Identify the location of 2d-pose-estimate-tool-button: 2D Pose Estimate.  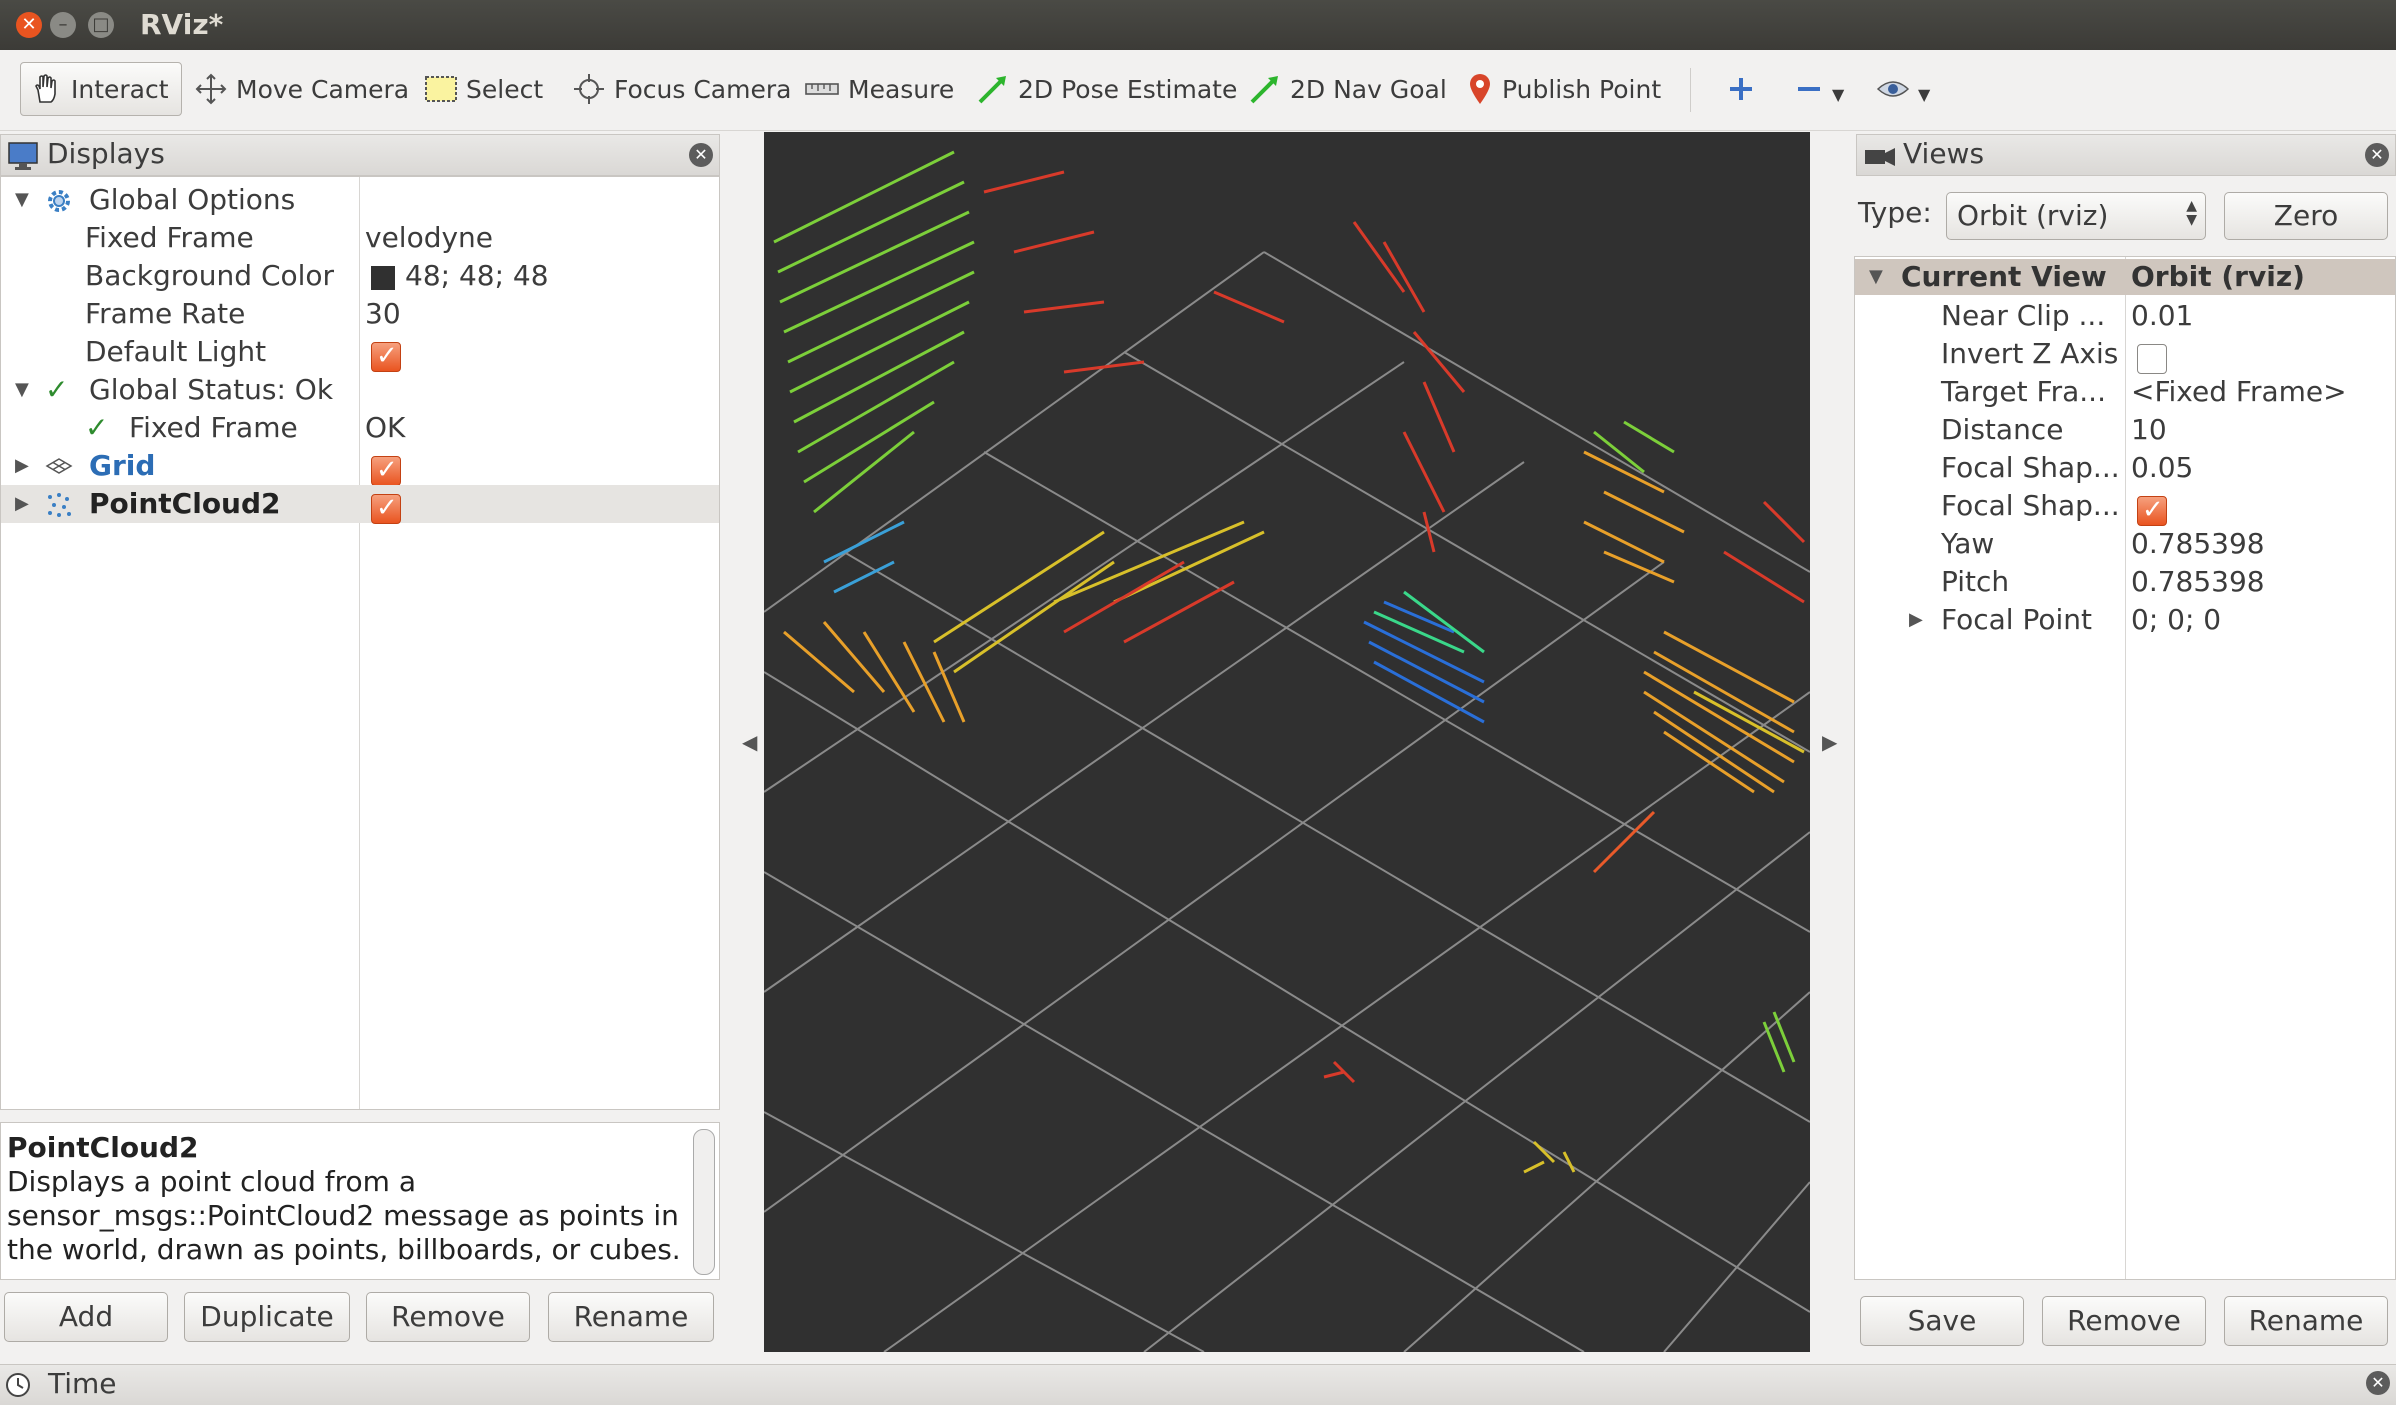
(1106, 89).